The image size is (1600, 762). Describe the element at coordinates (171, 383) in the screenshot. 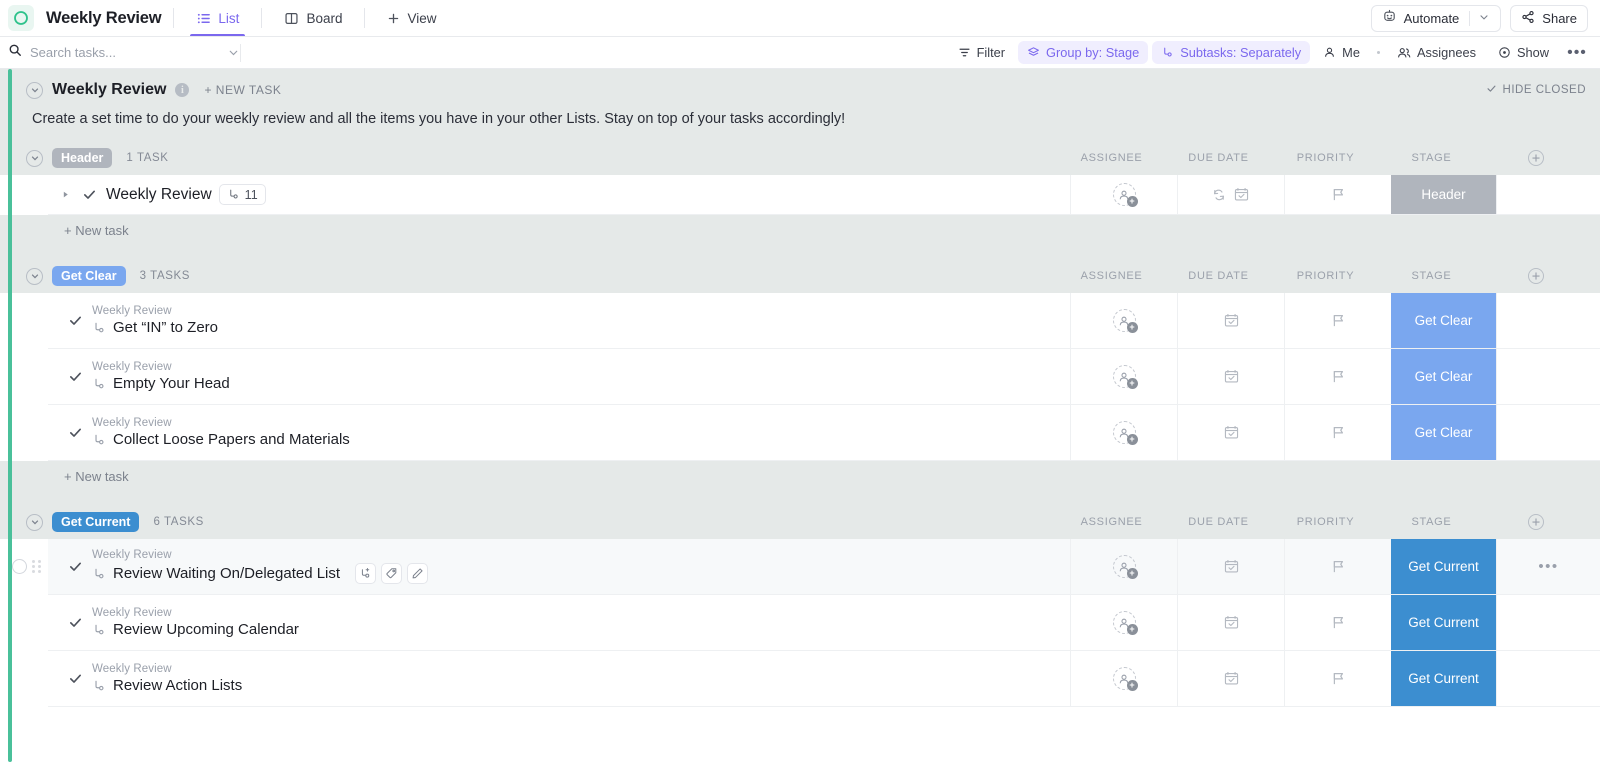

I see `task-title: Empty Your Head` at that location.